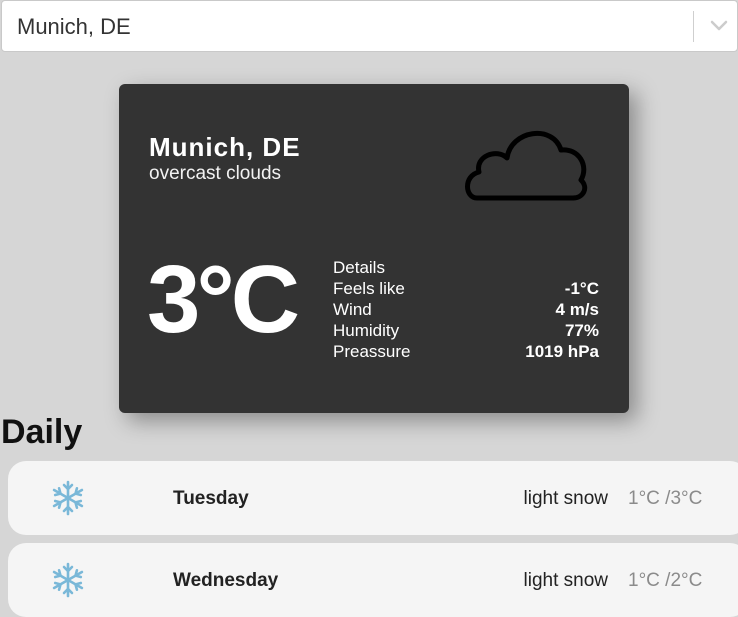 The image size is (738, 617). What do you see at coordinates (223, 299) in the screenshot?
I see `current-temperature: 3°C` at bounding box center [223, 299].